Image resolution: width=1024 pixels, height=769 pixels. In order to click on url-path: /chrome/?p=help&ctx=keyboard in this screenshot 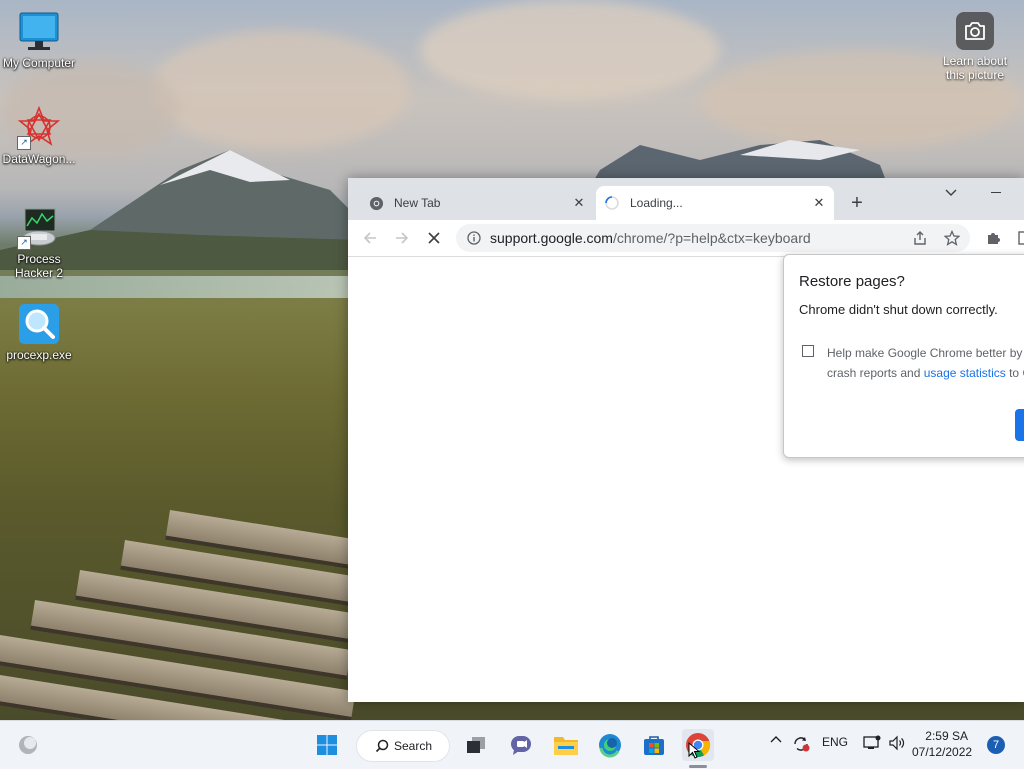, I will do `click(711, 238)`.